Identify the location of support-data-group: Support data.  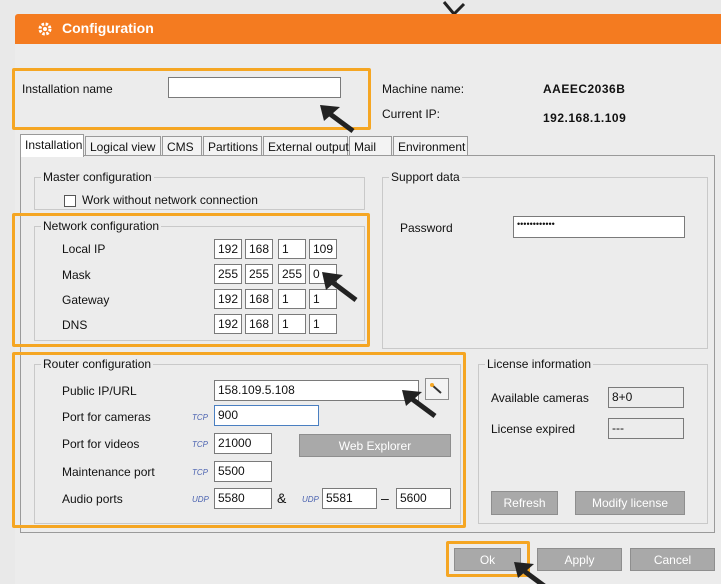
(545, 259).